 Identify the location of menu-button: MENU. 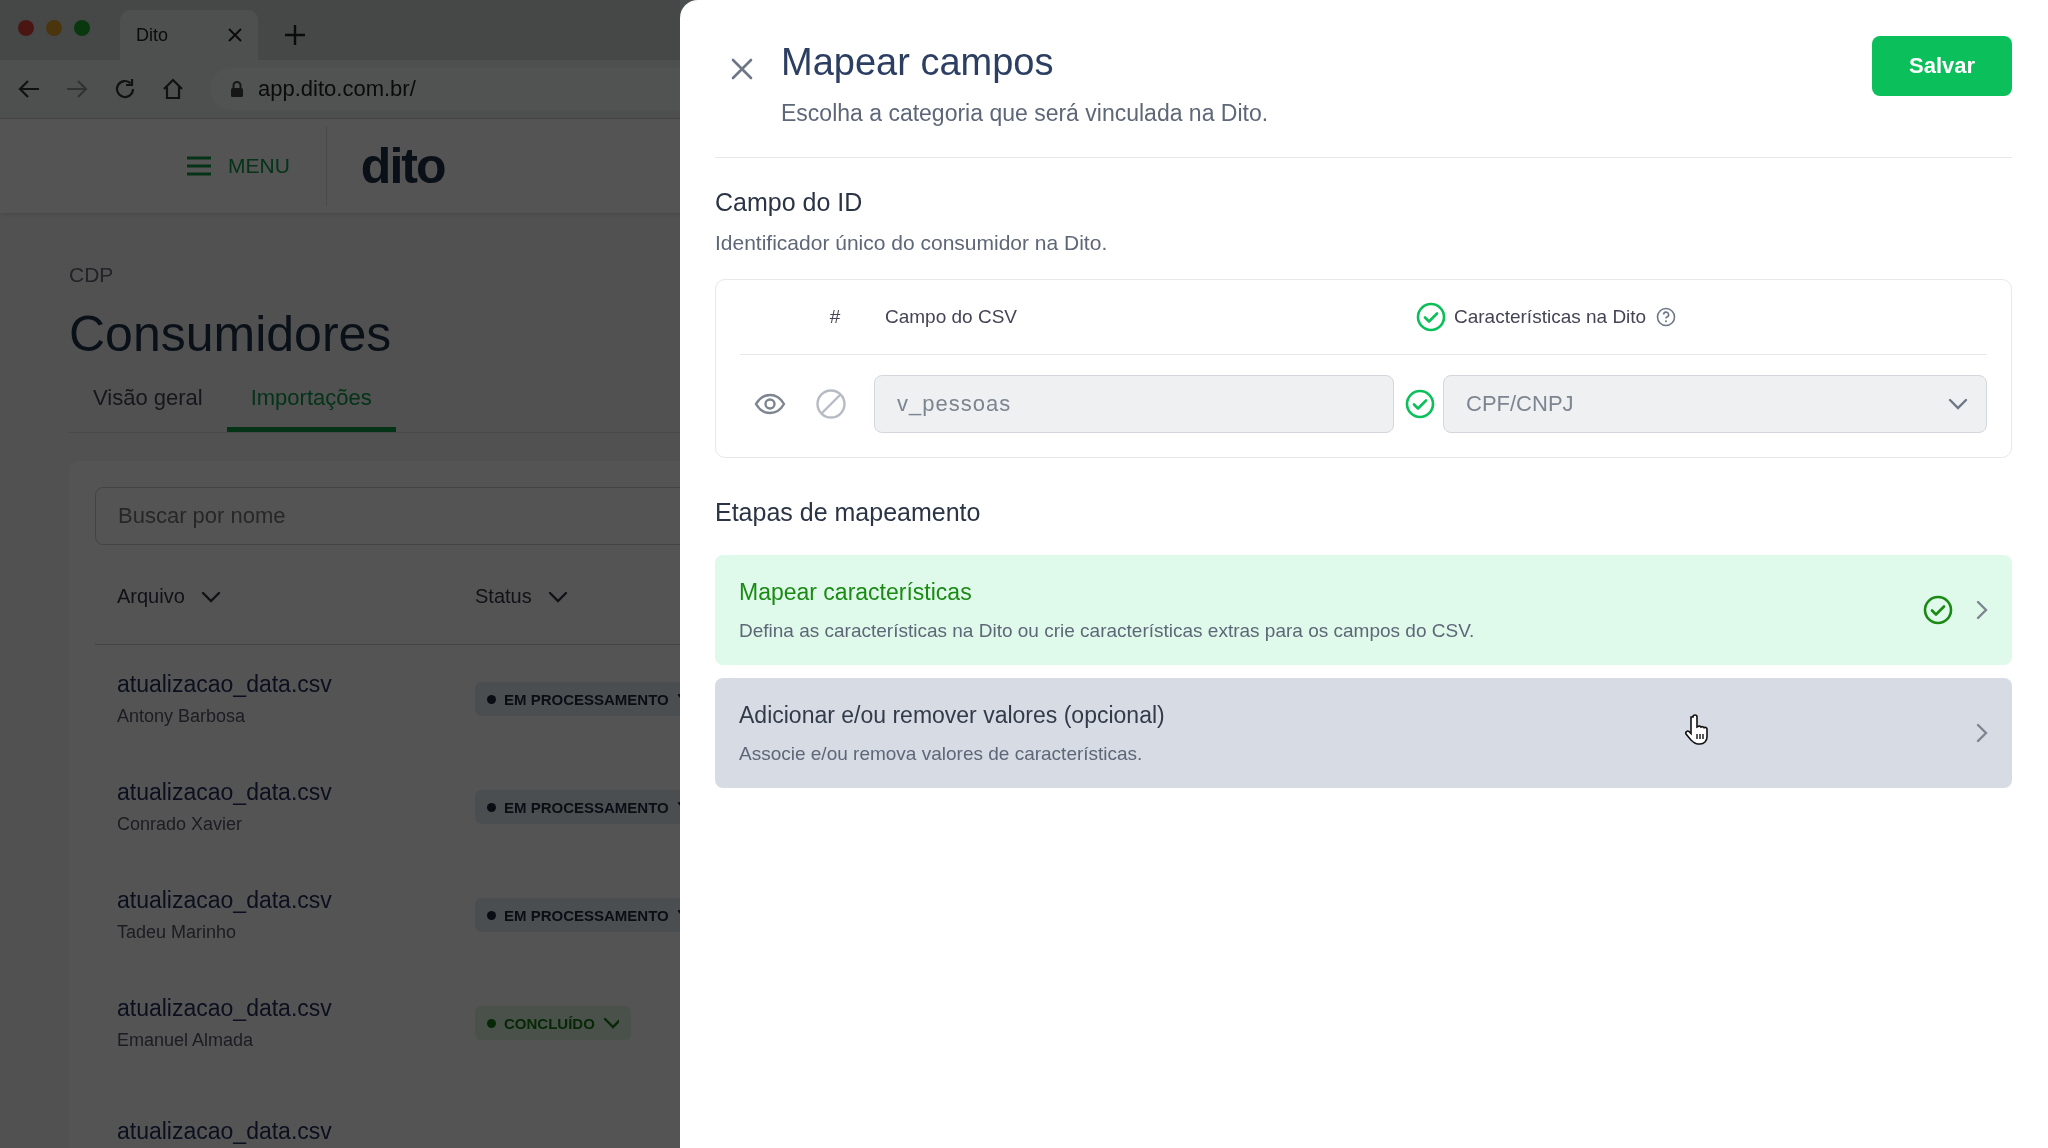
(238, 166).